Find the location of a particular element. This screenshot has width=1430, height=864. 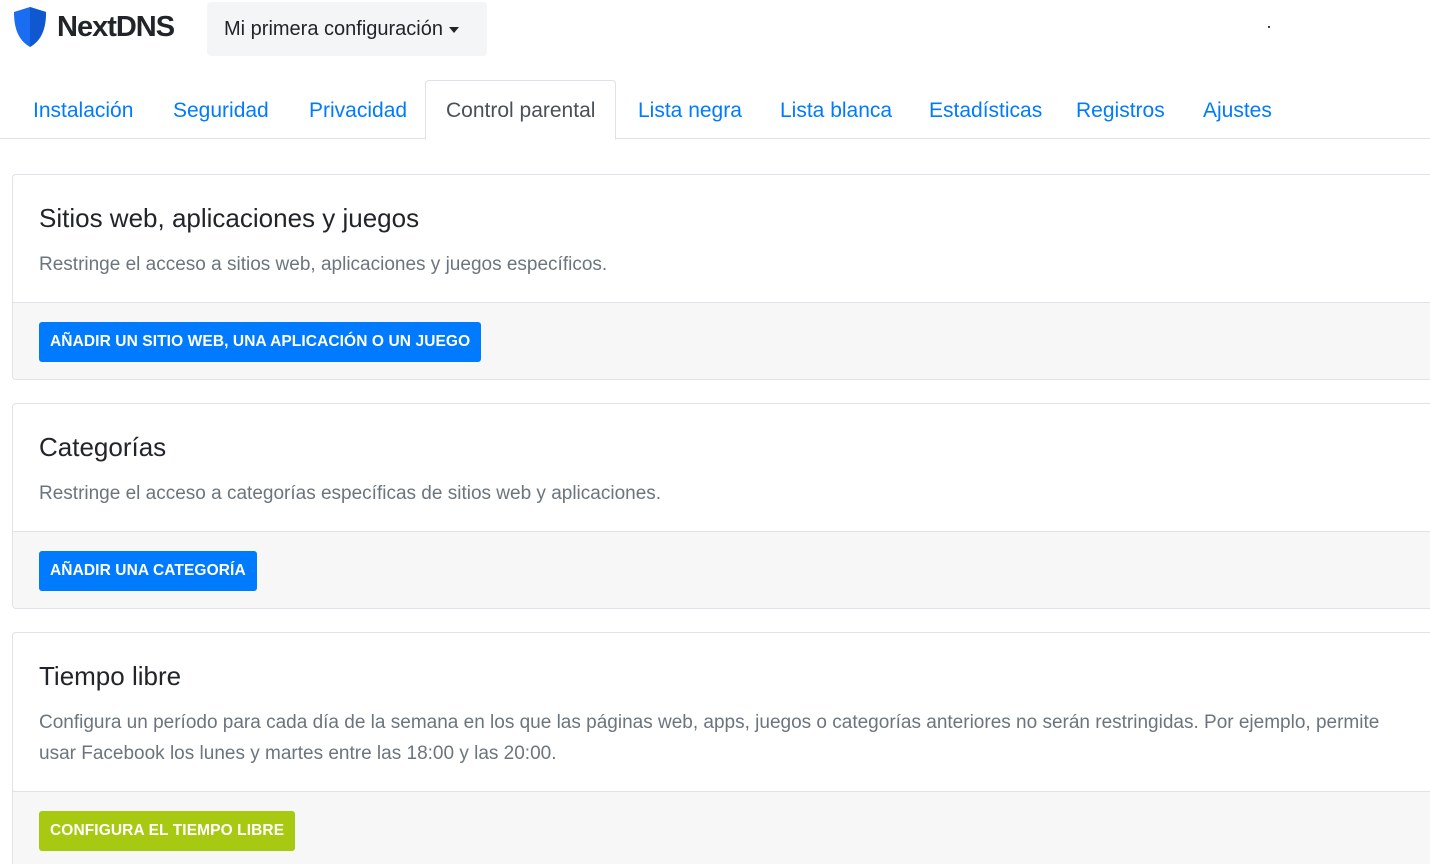

brand-logo: NextDNS is located at coordinates (93, 27).